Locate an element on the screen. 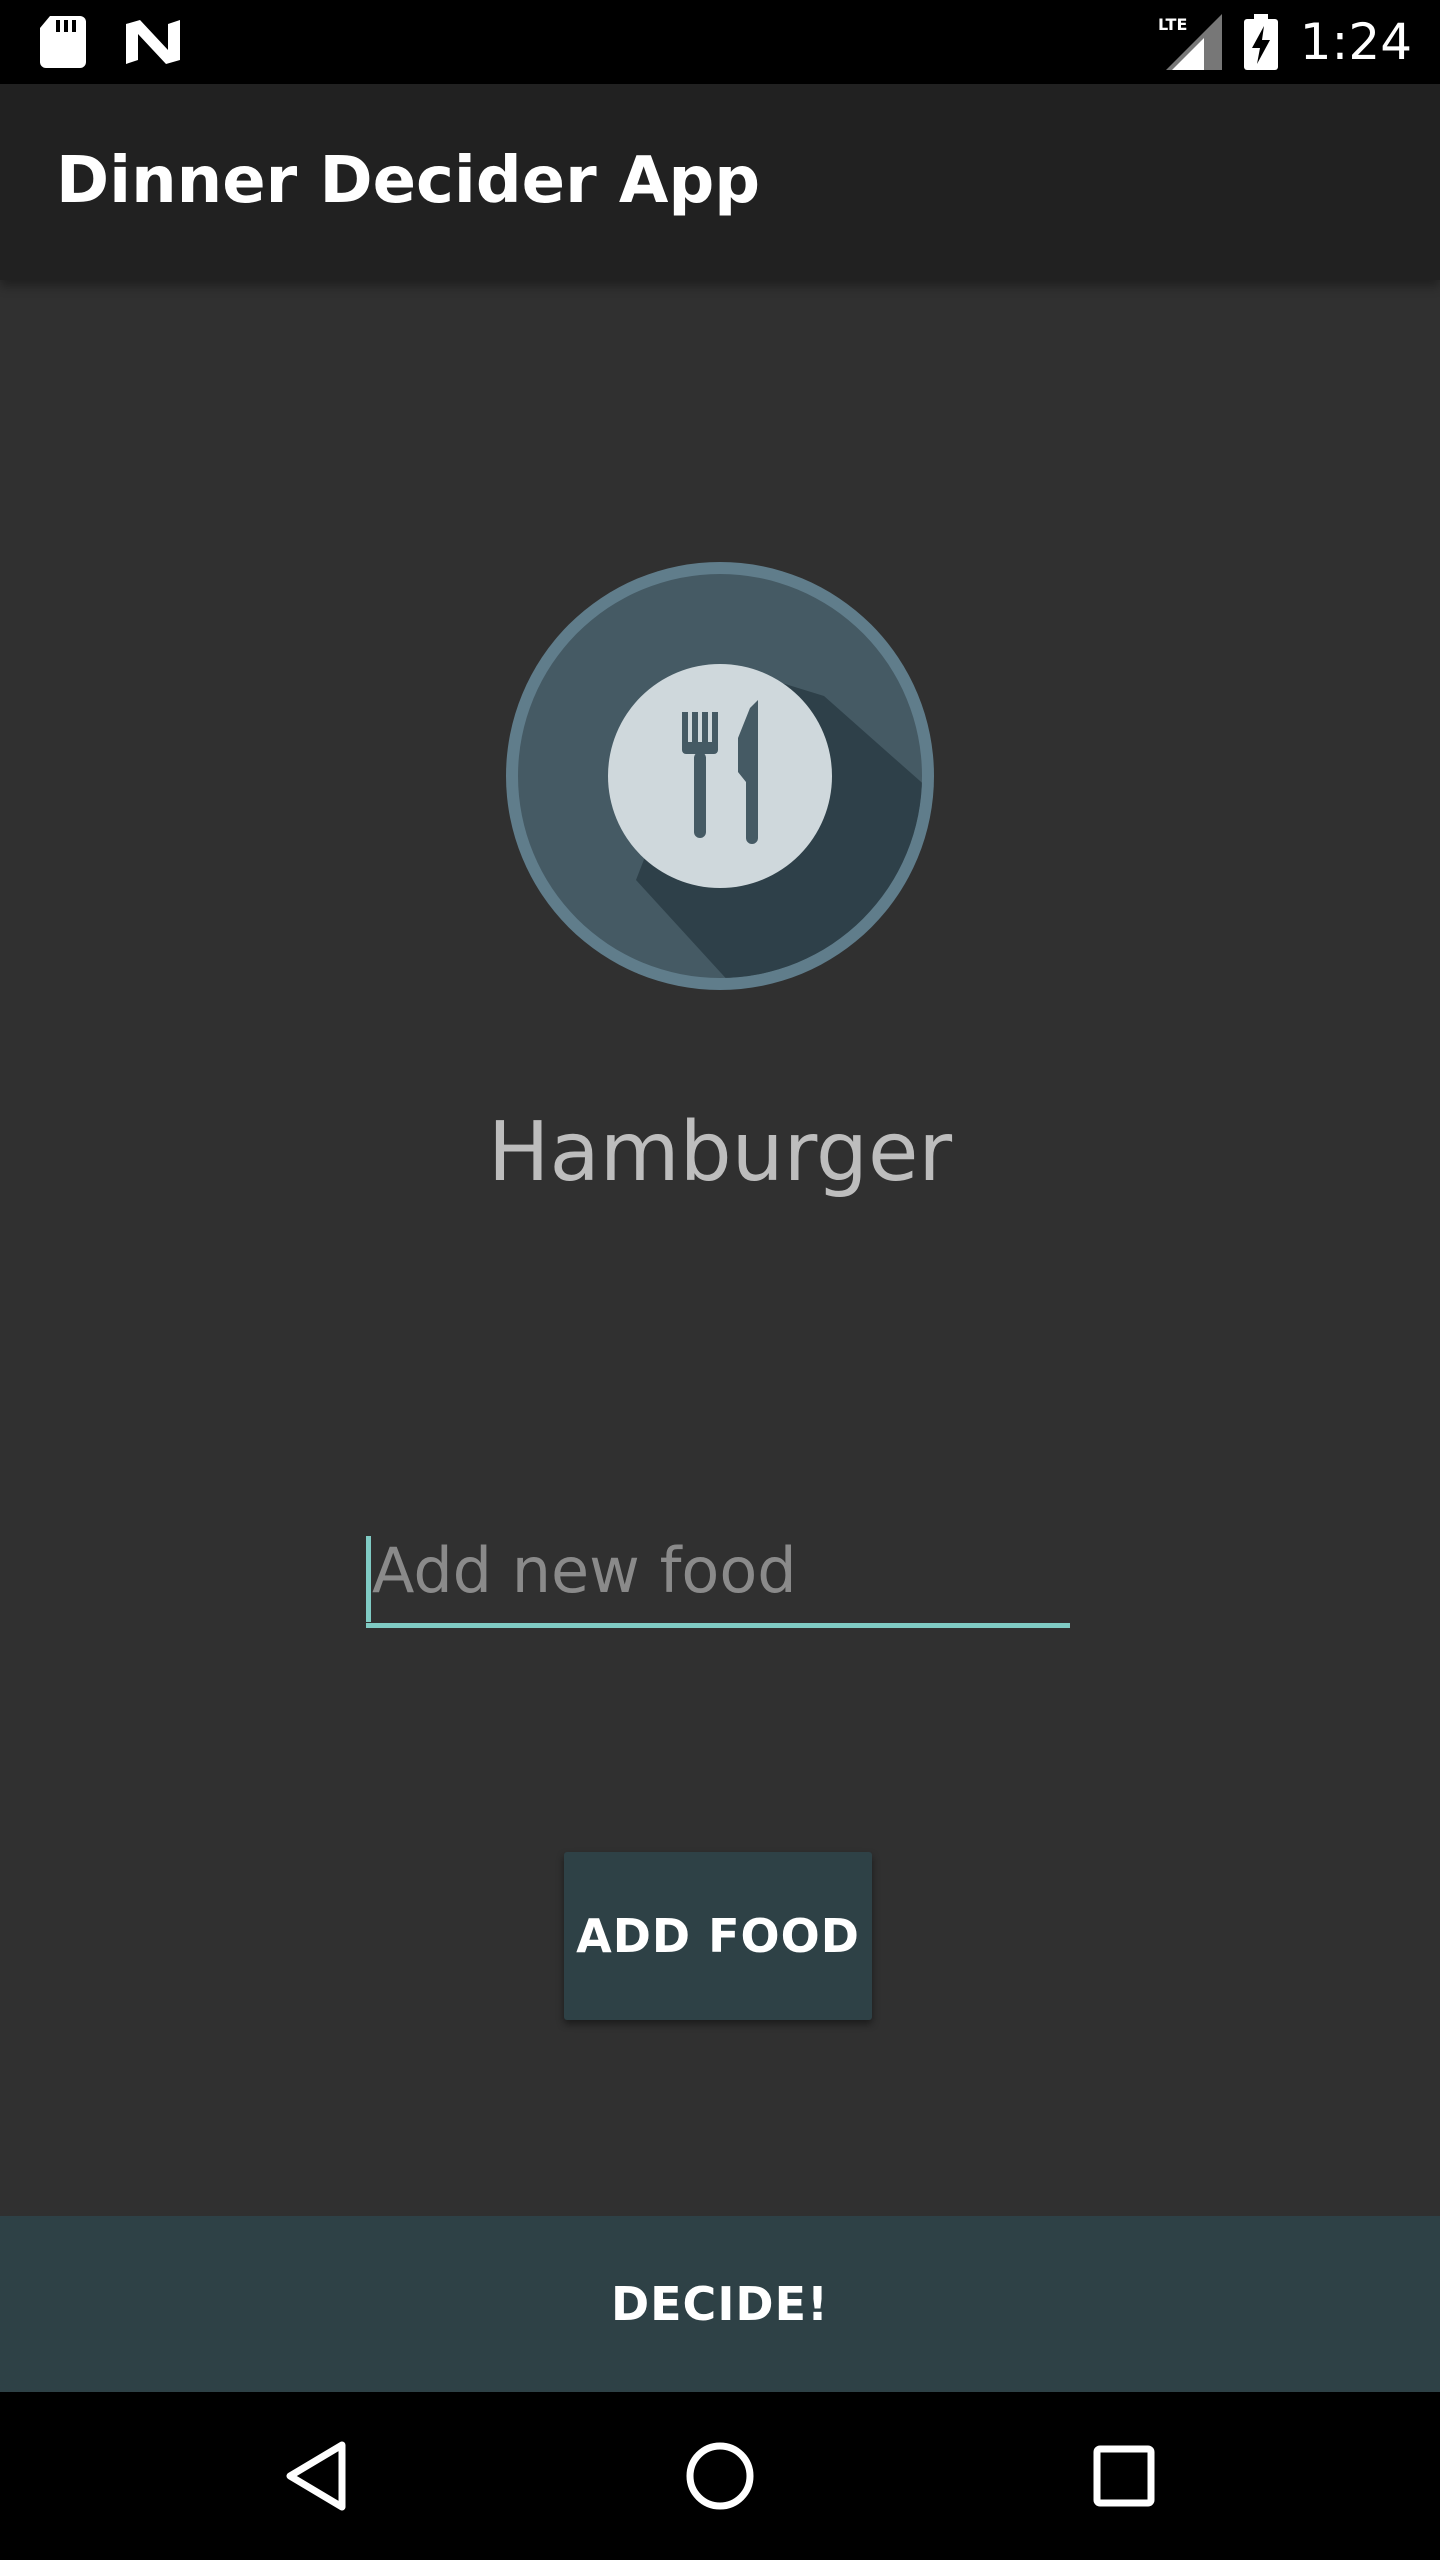 Image resolution: width=1440 pixels, height=2560 pixels. recents-icon is located at coordinates (1124, 2476).